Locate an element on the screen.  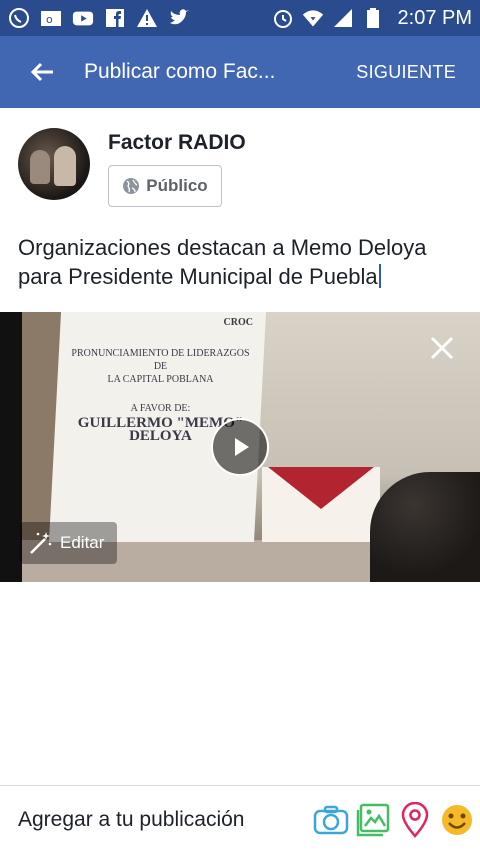
audience-button: Público is located at coordinates (165, 186).